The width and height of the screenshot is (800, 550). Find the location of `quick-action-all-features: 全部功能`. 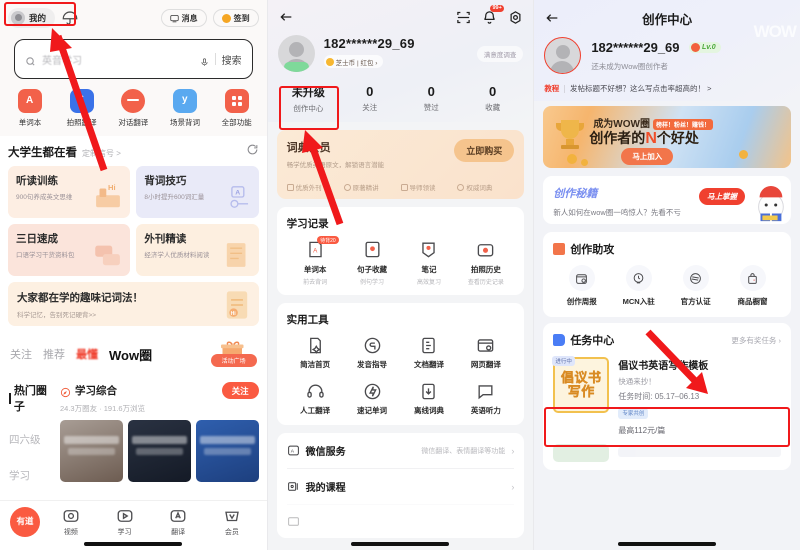

quick-action-all-features: 全部功能 is located at coordinates (237, 108).